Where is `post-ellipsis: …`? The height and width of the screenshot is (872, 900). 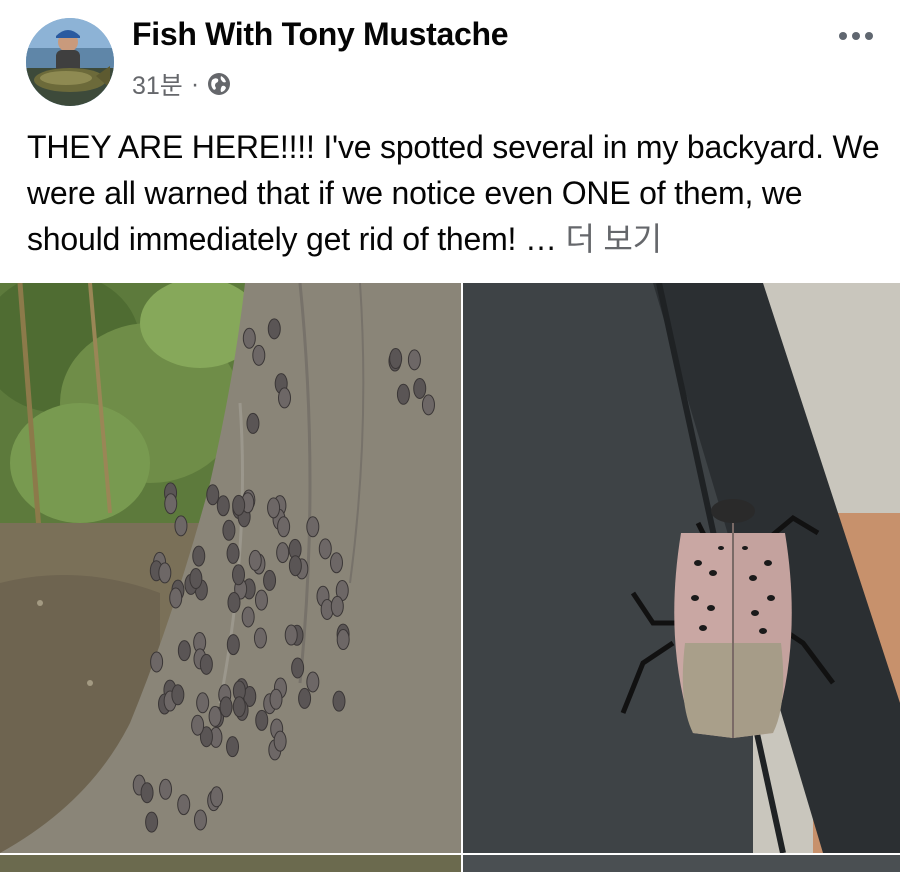
post-ellipsis: … is located at coordinates (540, 239).